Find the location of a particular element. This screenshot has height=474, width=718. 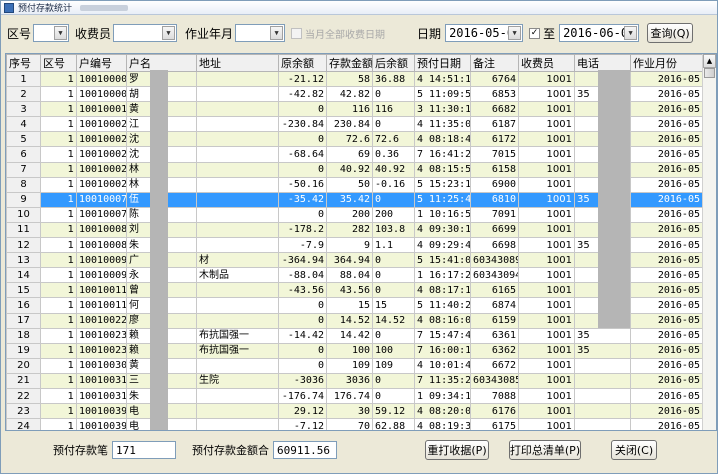

table-cell: 103.8 is located at coordinates (393, 230).